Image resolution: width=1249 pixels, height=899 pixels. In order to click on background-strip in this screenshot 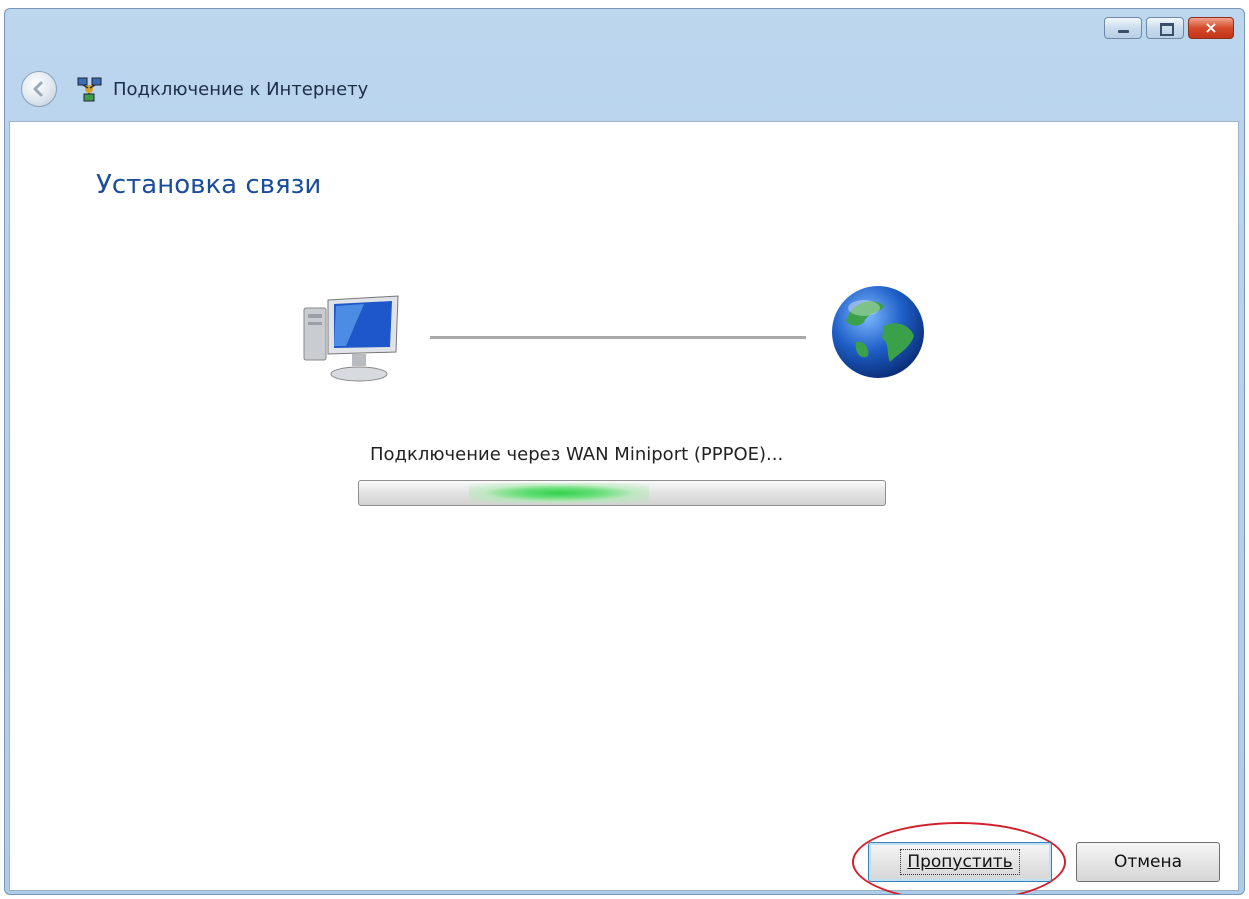, I will do `click(624, 4)`.